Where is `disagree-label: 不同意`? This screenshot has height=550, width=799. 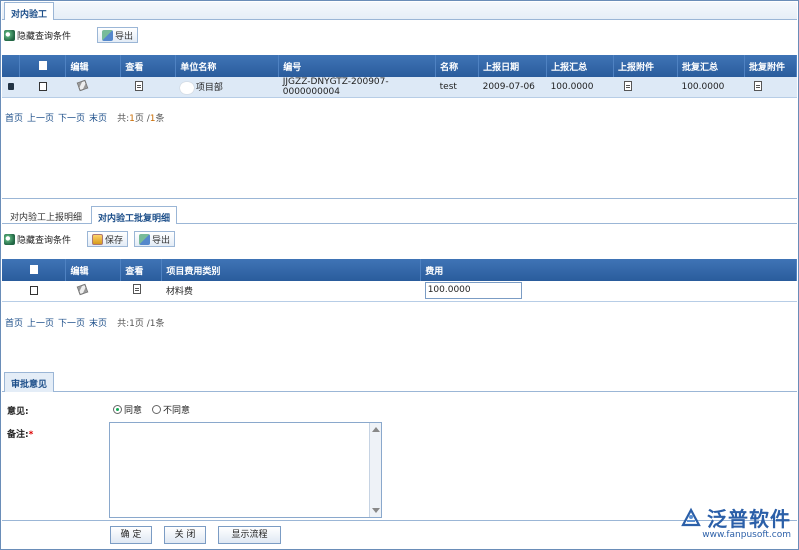 disagree-label: 不同意 is located at coordinates (177, 411).